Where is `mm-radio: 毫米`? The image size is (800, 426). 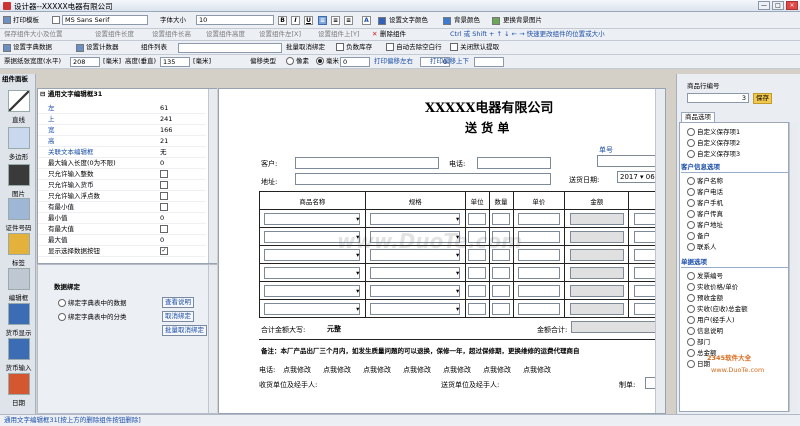
mm-radio: 毫米 is located at coordinates (327, 61).